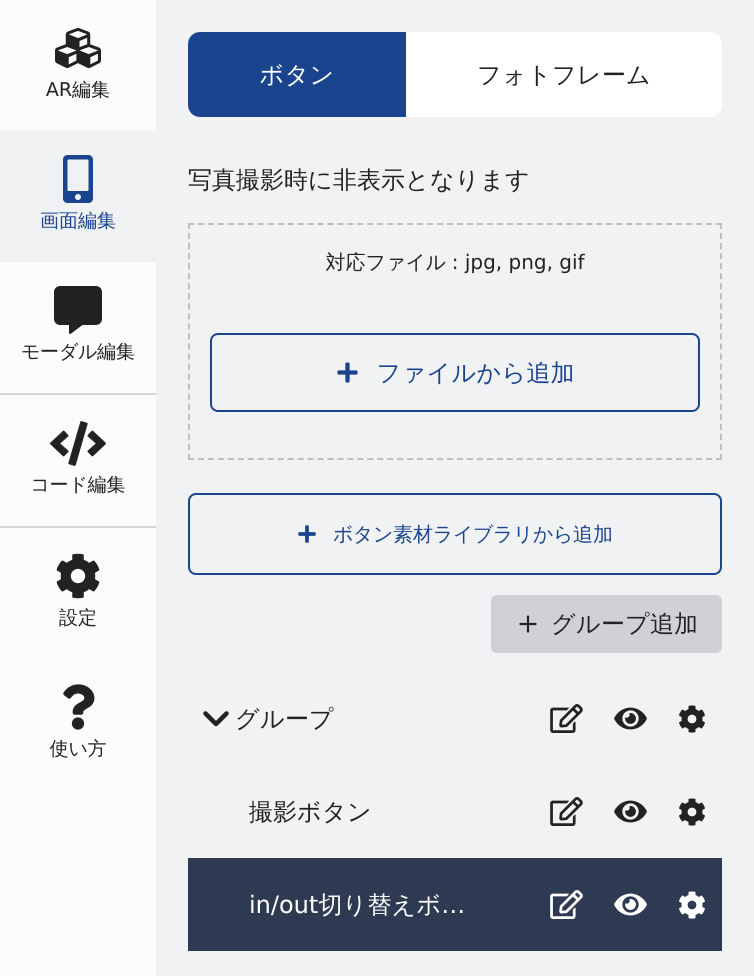  I want to click on chevron-down-icon, so click(216, 718).